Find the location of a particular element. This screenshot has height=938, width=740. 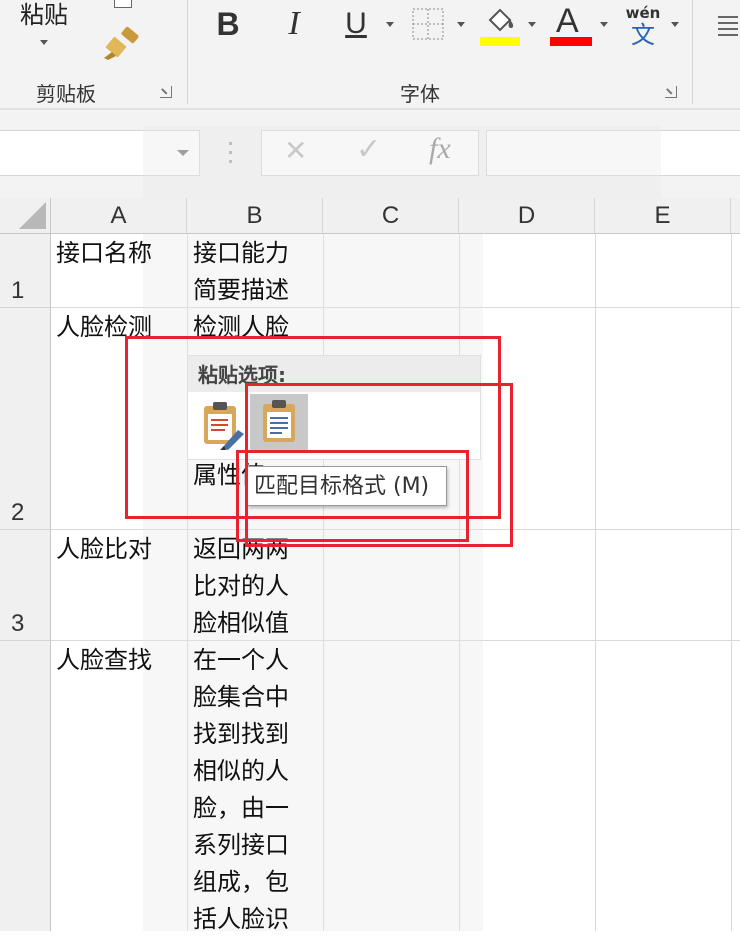

cell-a1: 接口名称 is located at coordinates (104, 253).